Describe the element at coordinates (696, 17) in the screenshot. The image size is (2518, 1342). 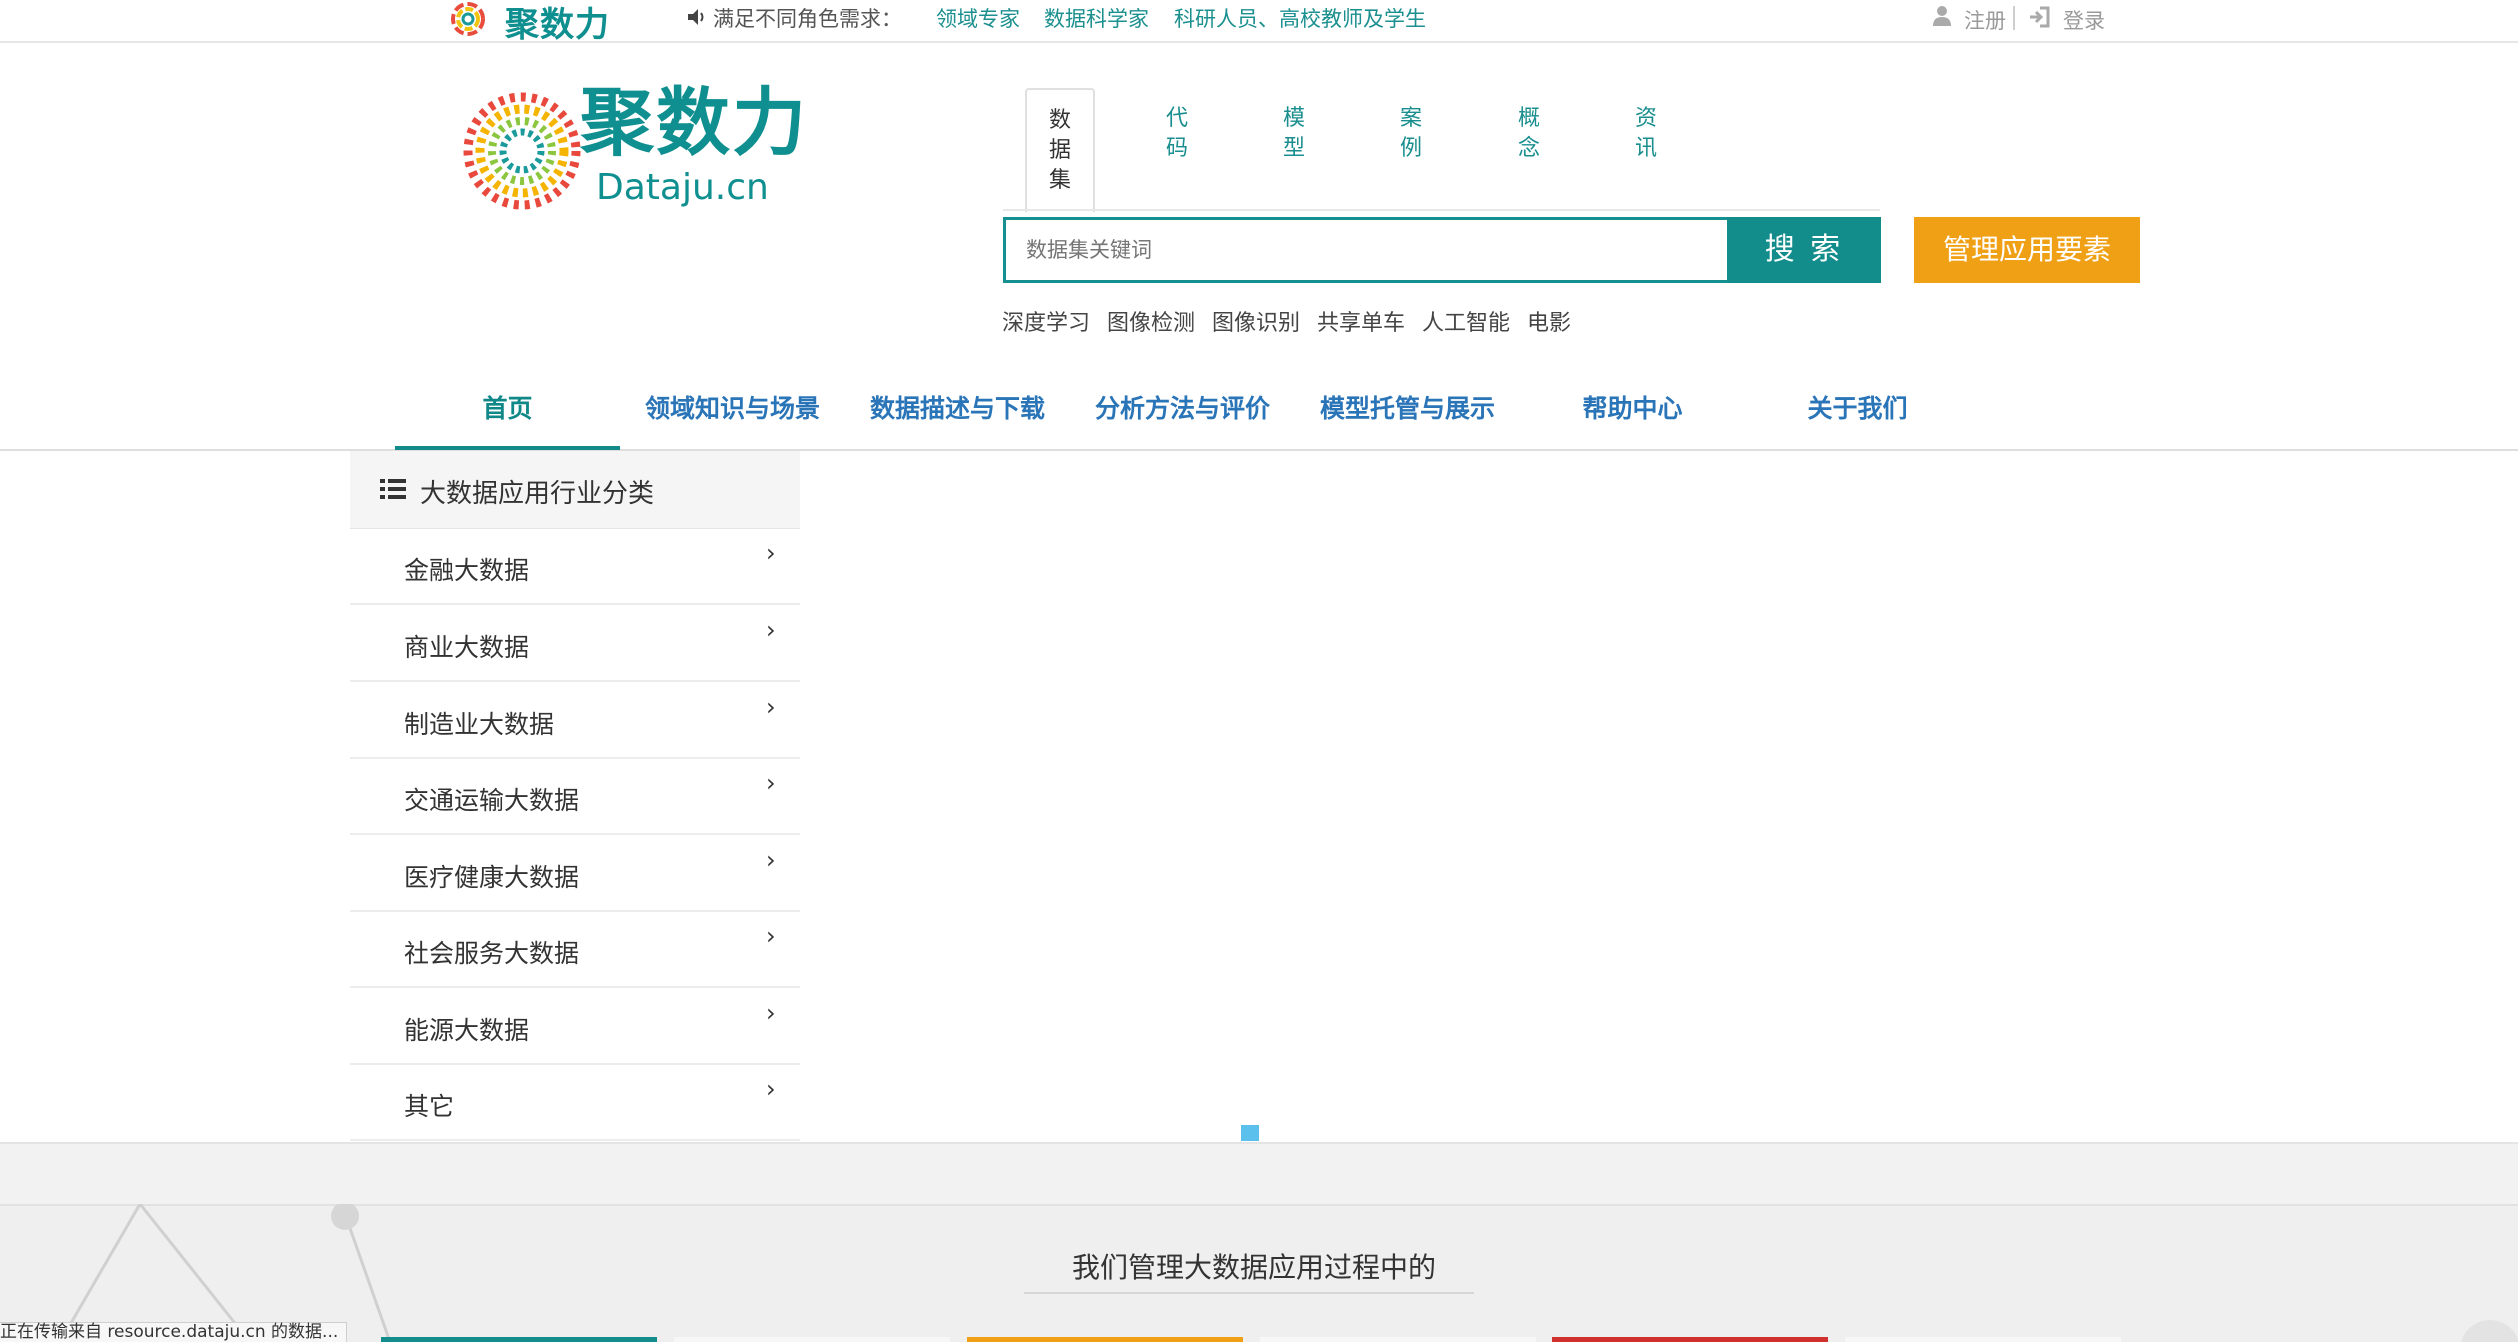
I see `speaker-icon` at that location.